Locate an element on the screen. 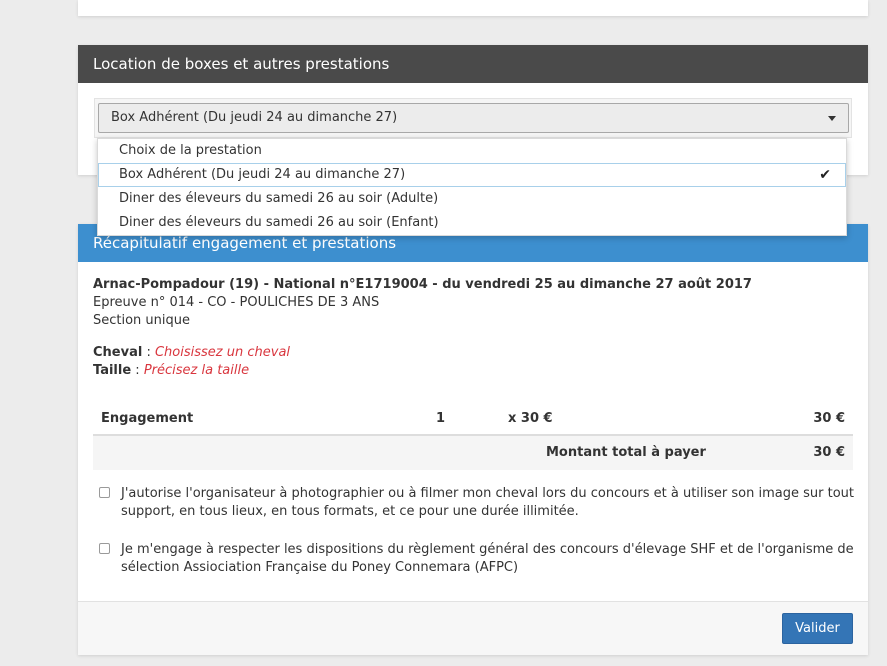  engagement-amount: 30 € is located at coordinates (829, 418).